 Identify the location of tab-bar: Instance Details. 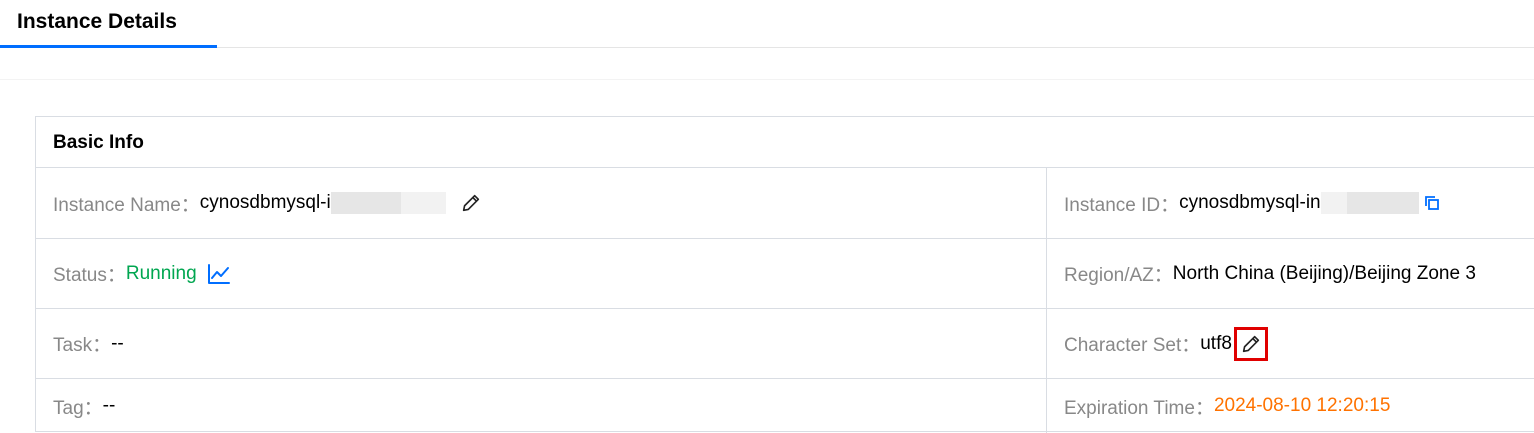
(767, 24).